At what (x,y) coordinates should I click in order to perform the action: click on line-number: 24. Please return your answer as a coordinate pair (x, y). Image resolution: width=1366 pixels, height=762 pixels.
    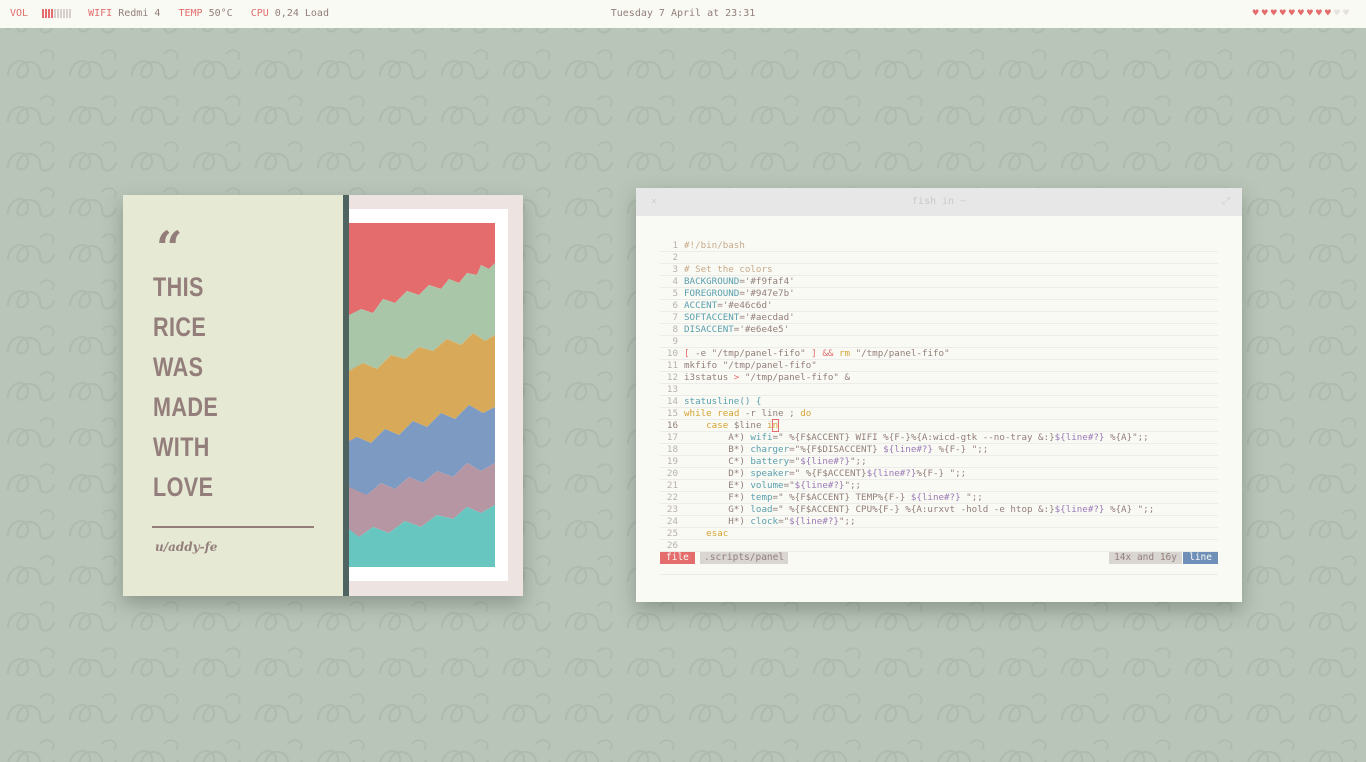
    Looking at the image, I should click on (672, 521).